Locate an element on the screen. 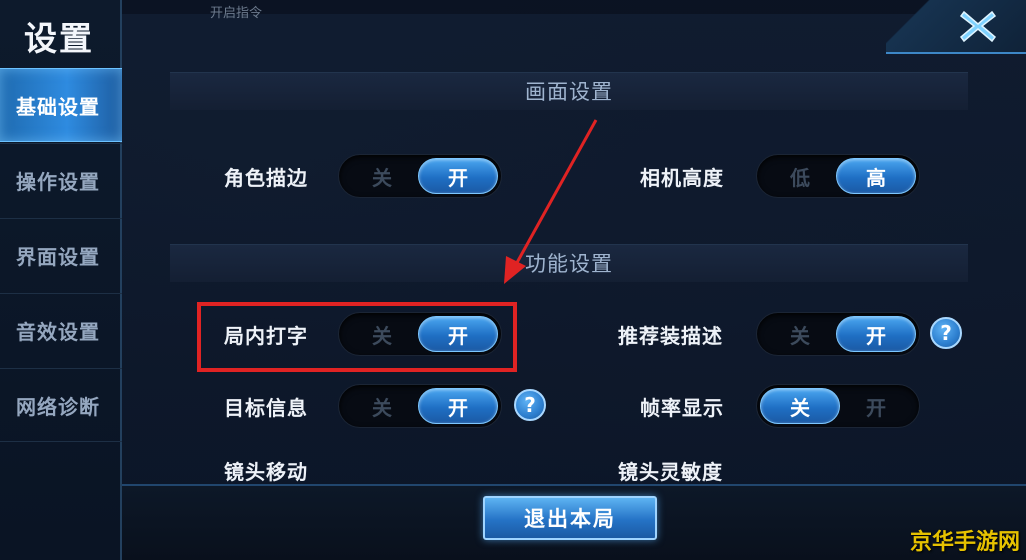 The image size is (1026, 560). watermark: 京华手游网 is located at coordinates (964, 542).